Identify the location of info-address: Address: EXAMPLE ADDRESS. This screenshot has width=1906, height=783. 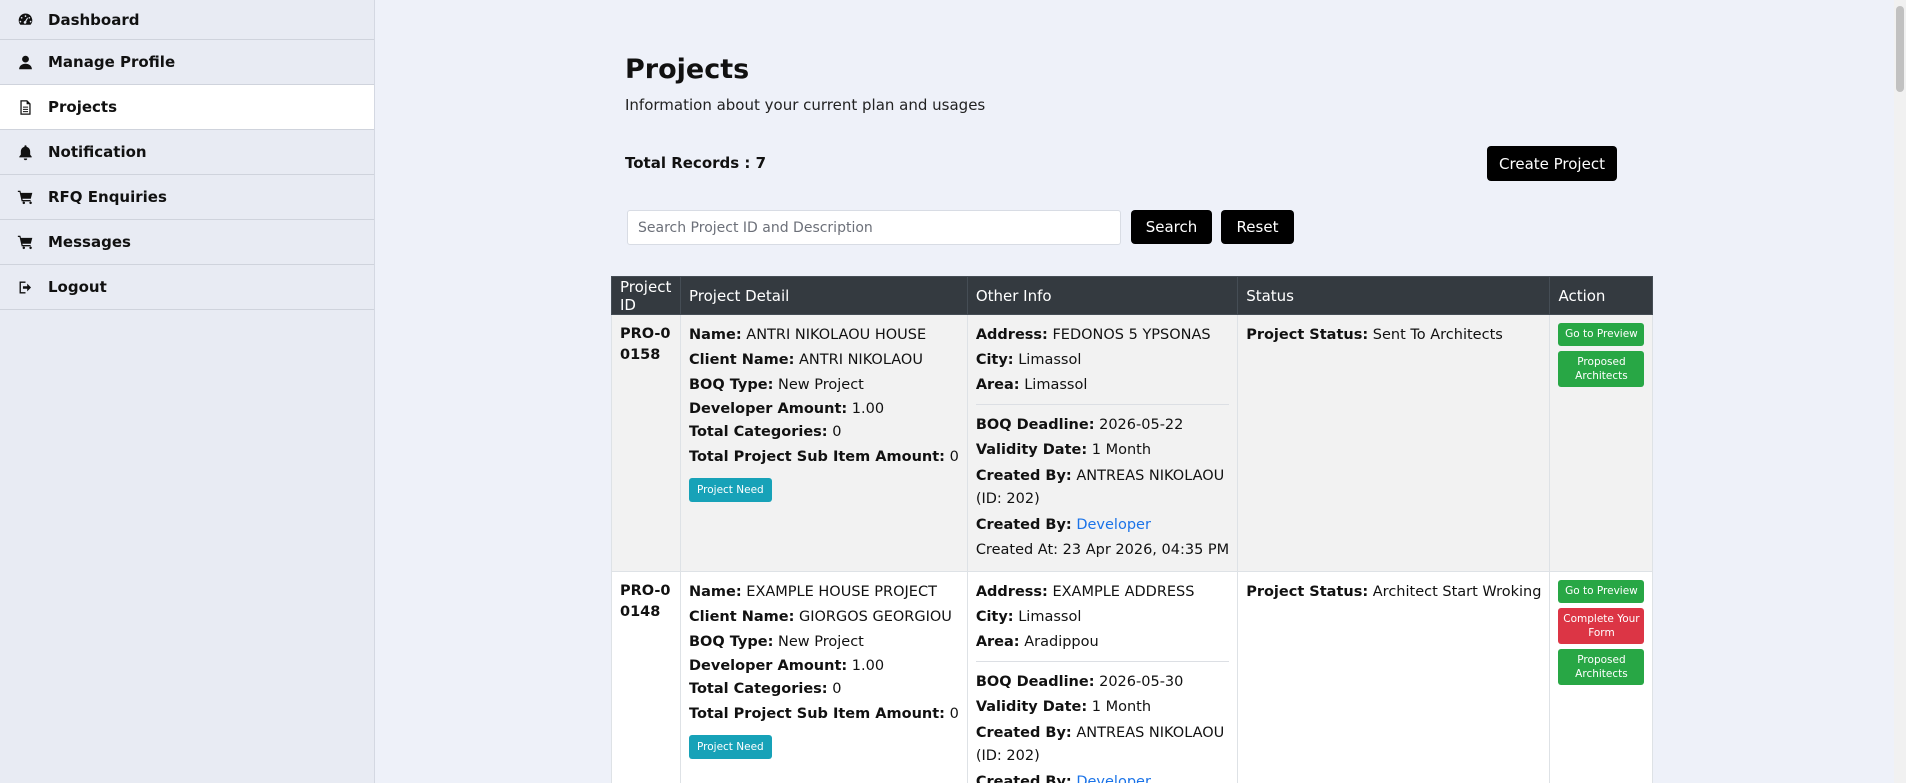
(1102, 592).